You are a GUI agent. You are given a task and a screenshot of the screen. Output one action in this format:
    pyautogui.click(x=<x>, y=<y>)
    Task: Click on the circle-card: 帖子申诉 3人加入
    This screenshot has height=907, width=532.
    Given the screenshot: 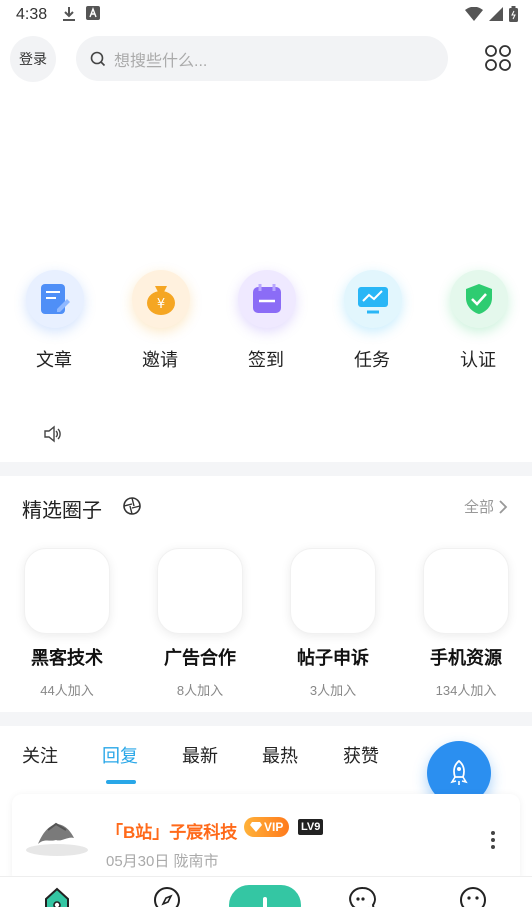 What is the action you would take?
    pyautogui.click(x=333, y=626)
    